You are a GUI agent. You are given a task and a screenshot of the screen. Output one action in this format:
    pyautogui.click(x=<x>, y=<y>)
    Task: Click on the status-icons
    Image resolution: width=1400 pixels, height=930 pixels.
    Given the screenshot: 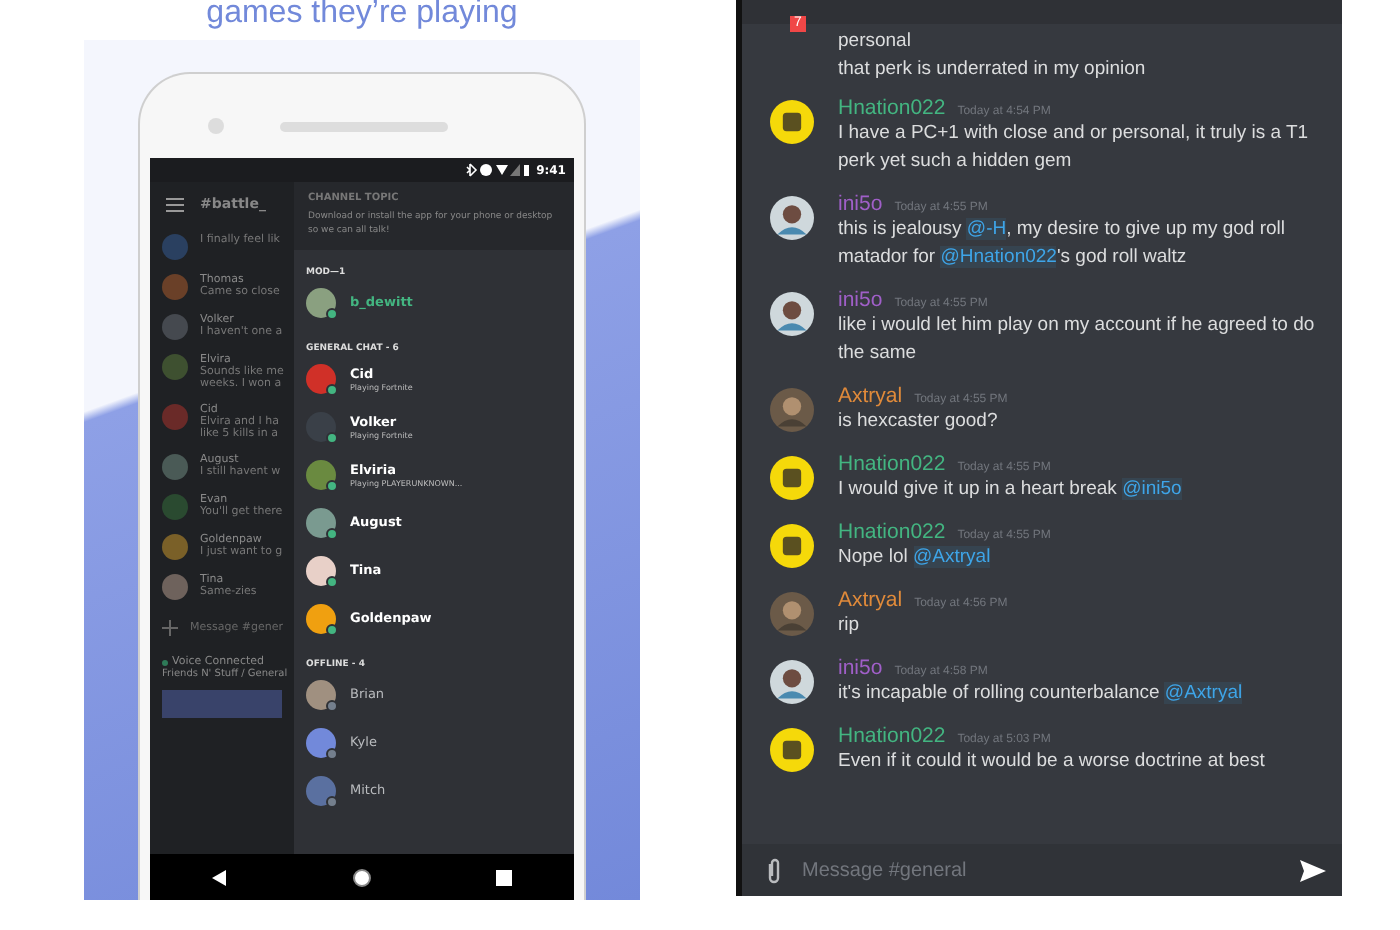 What is the action you would take?
    pyautogui.click(x=498, y=170)
    